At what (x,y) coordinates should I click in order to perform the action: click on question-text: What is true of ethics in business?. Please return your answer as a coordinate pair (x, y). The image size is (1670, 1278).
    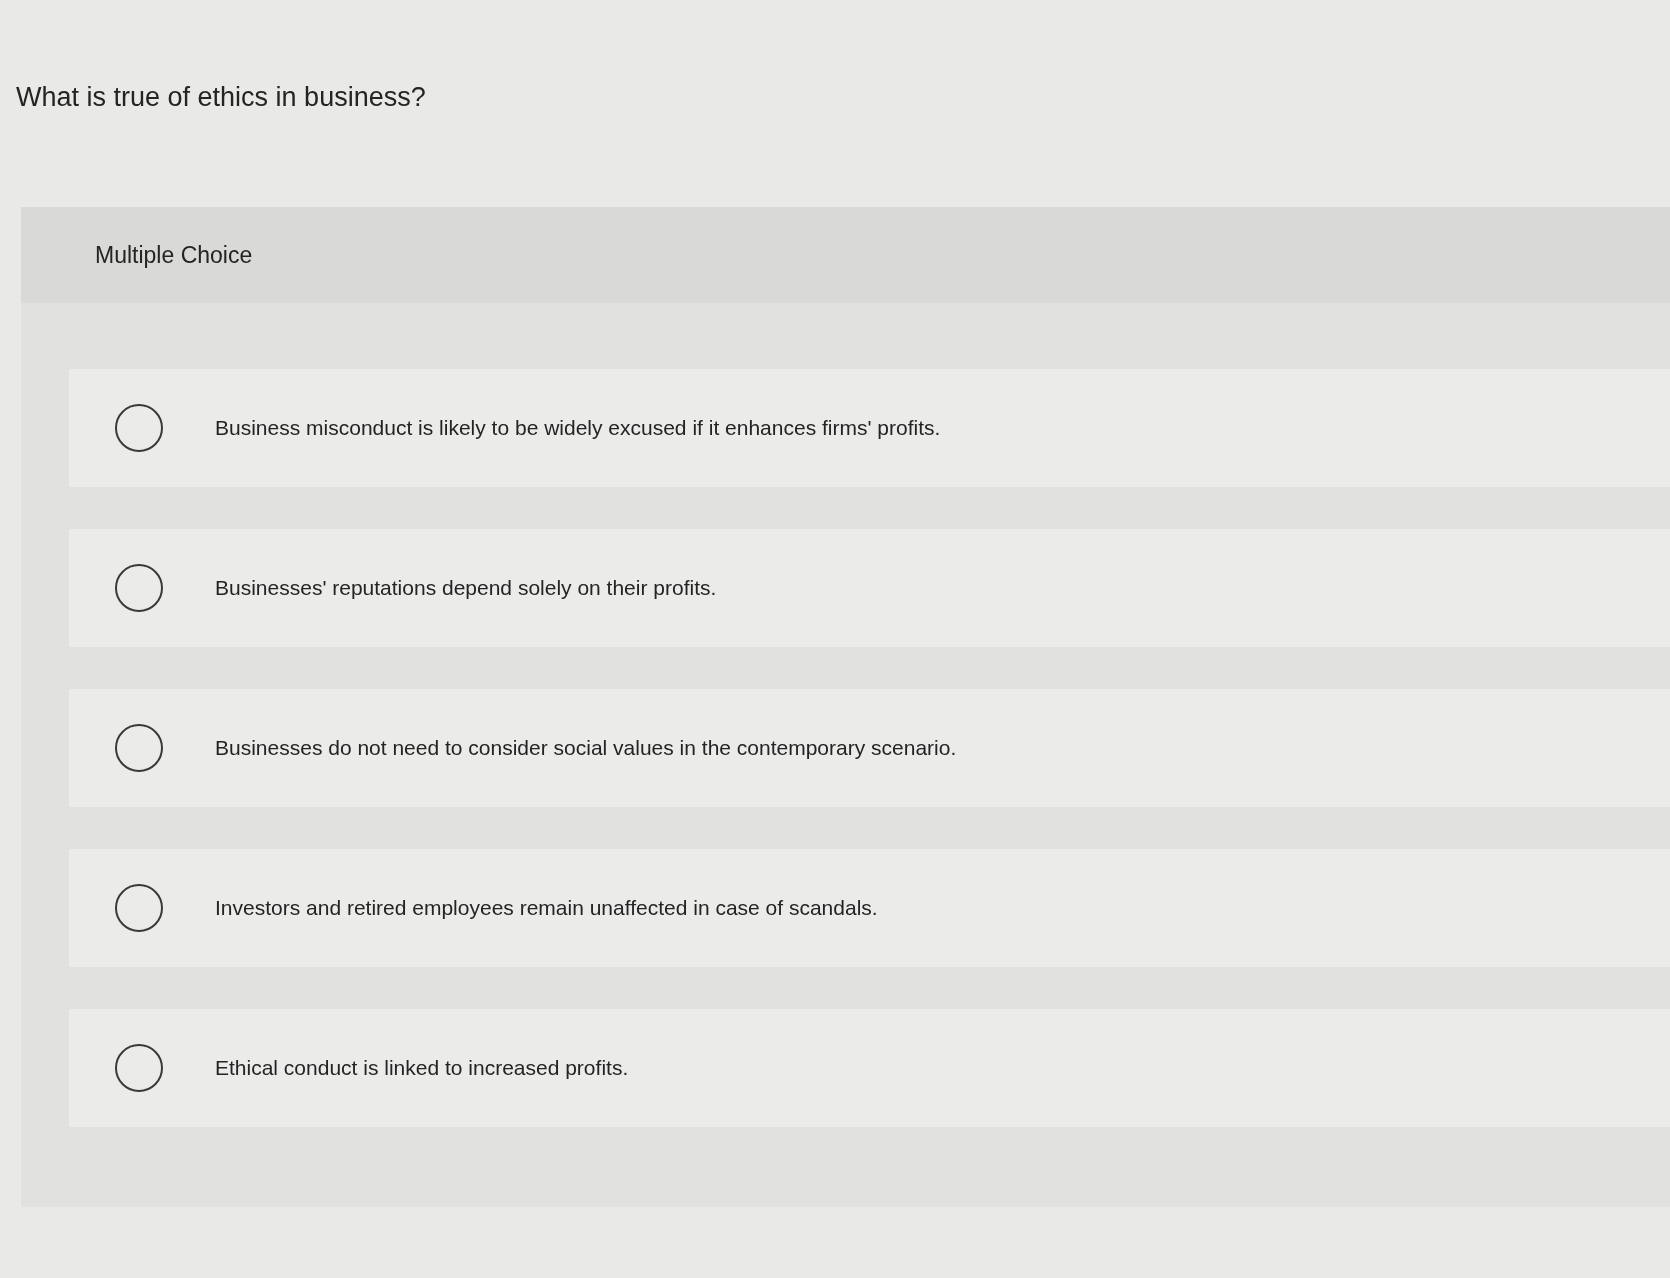
    Looking at the image, I should click on (221, 97).